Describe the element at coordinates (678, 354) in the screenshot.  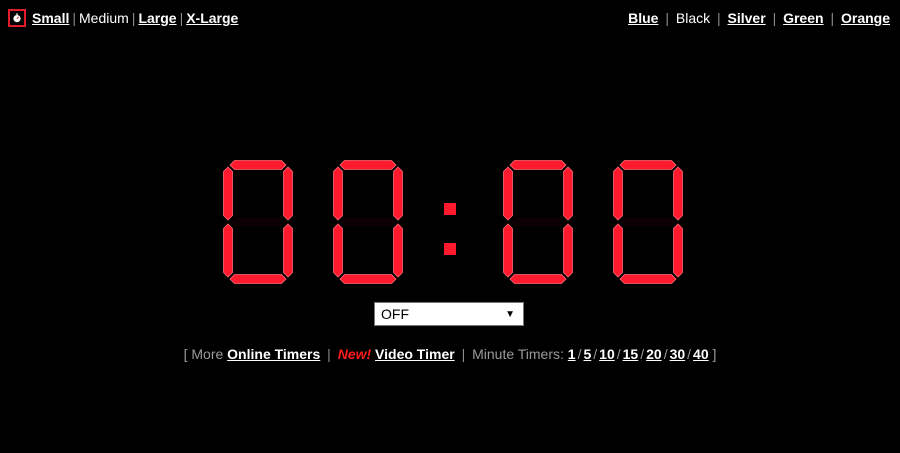
I see `minute-timer-link-30: 30` at that location.